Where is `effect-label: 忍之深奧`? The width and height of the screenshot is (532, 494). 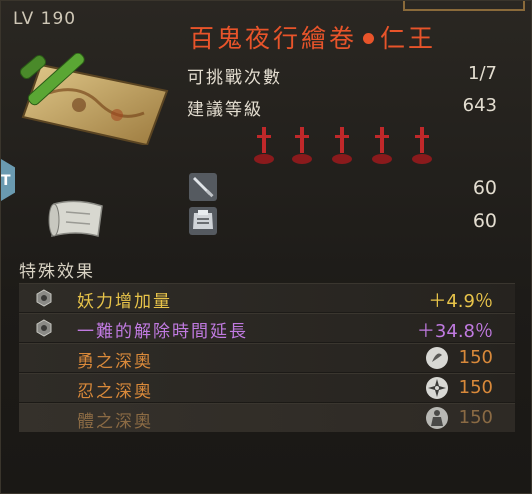
effect-label: 忍之深奧 is located at coordinates (115, 392).